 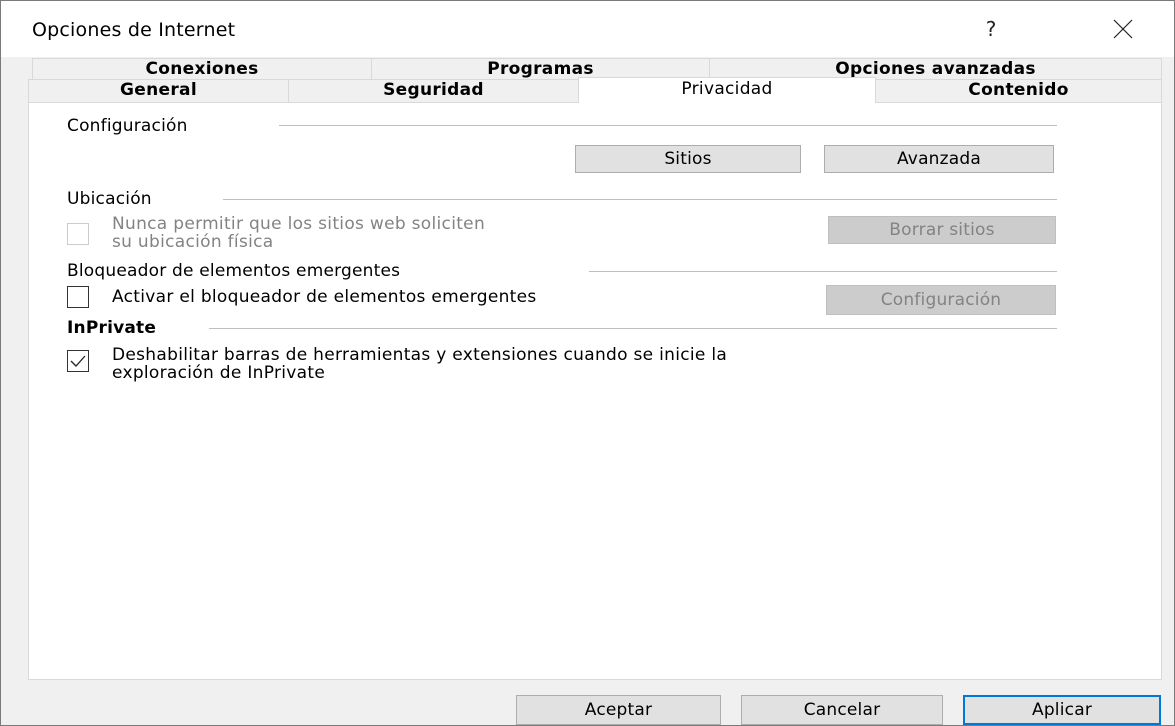 What do you see at coordinates (727, 90) in the screenshot?
I see `tab-privacidad: Privacidad` at bounding box center [727, 90].